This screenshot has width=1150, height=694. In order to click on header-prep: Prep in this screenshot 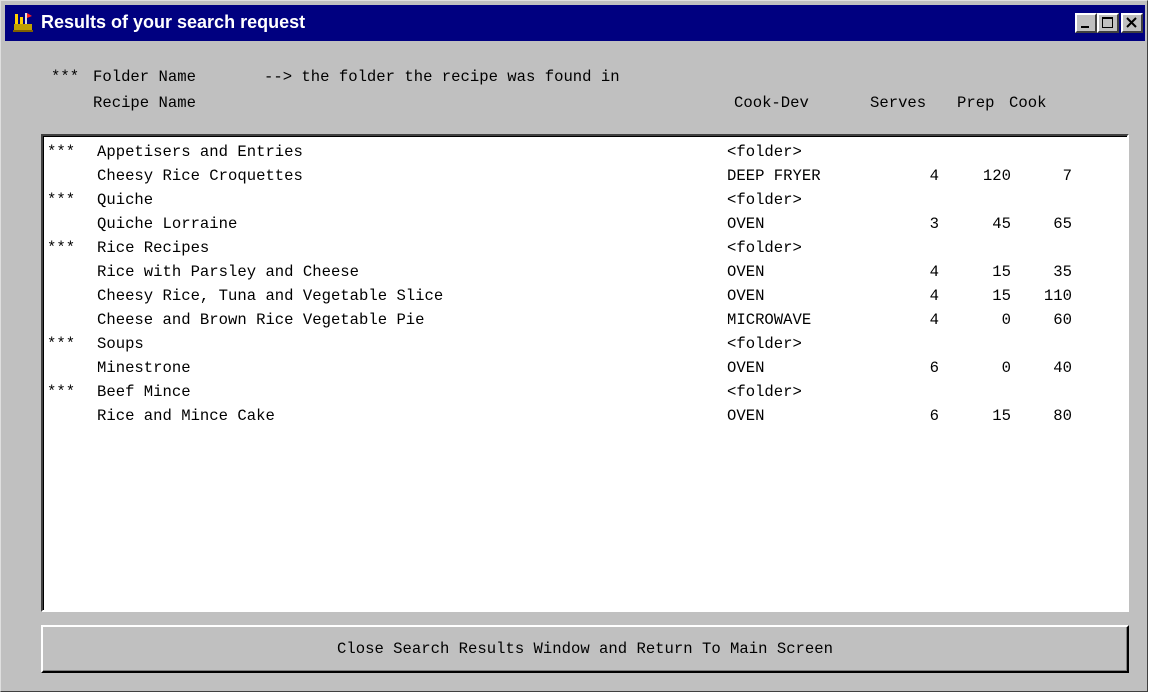, I will do `click(976, 103)`.